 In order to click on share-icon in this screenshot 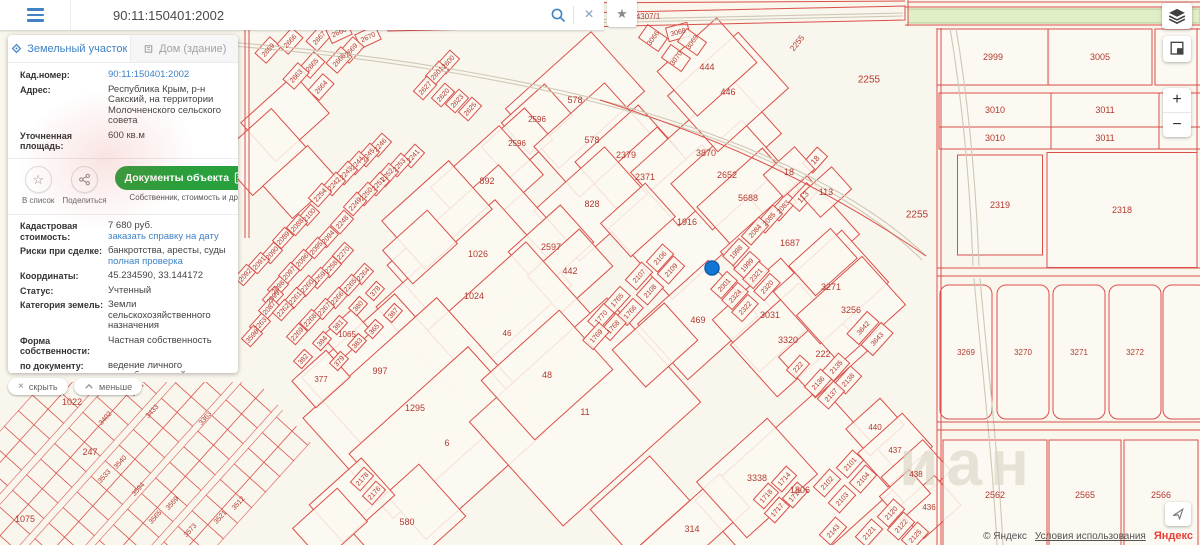, I will do `click(84, 179)`.